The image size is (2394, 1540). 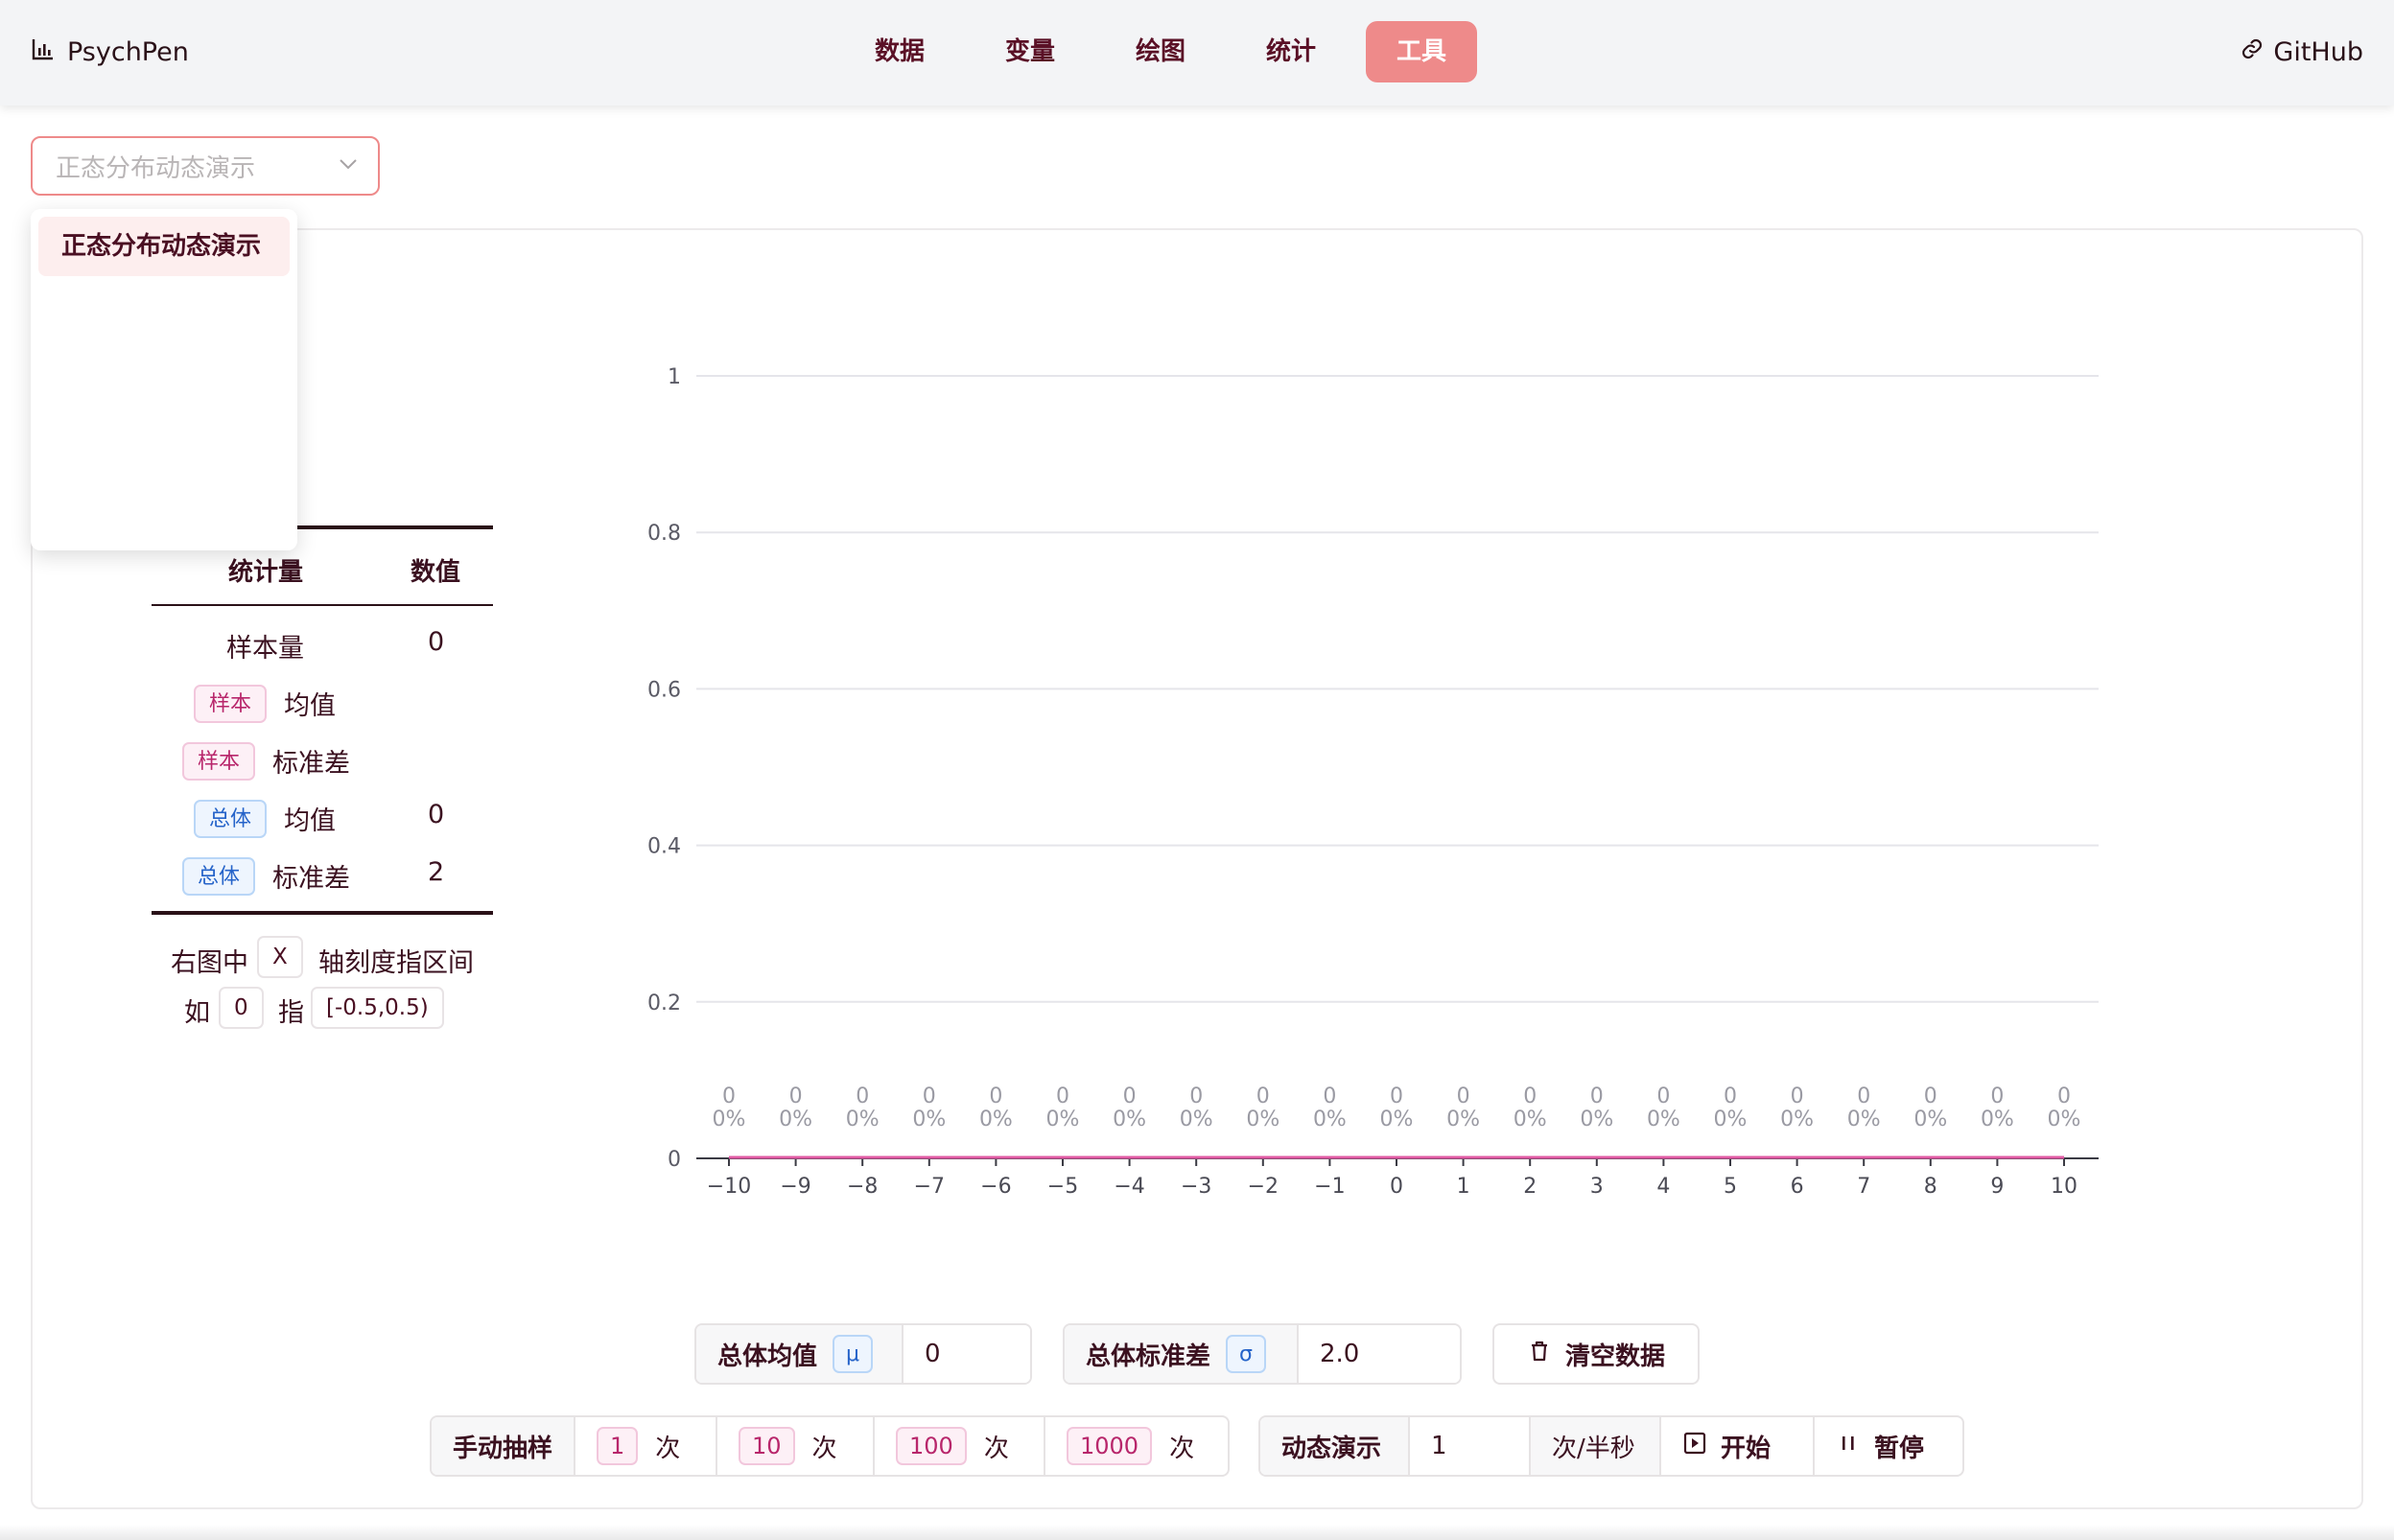 What do you see at coordinates (2064, 1187) in the screenshot?
I see `x-tick-label: 10` at bounding box center [2064, 1187].